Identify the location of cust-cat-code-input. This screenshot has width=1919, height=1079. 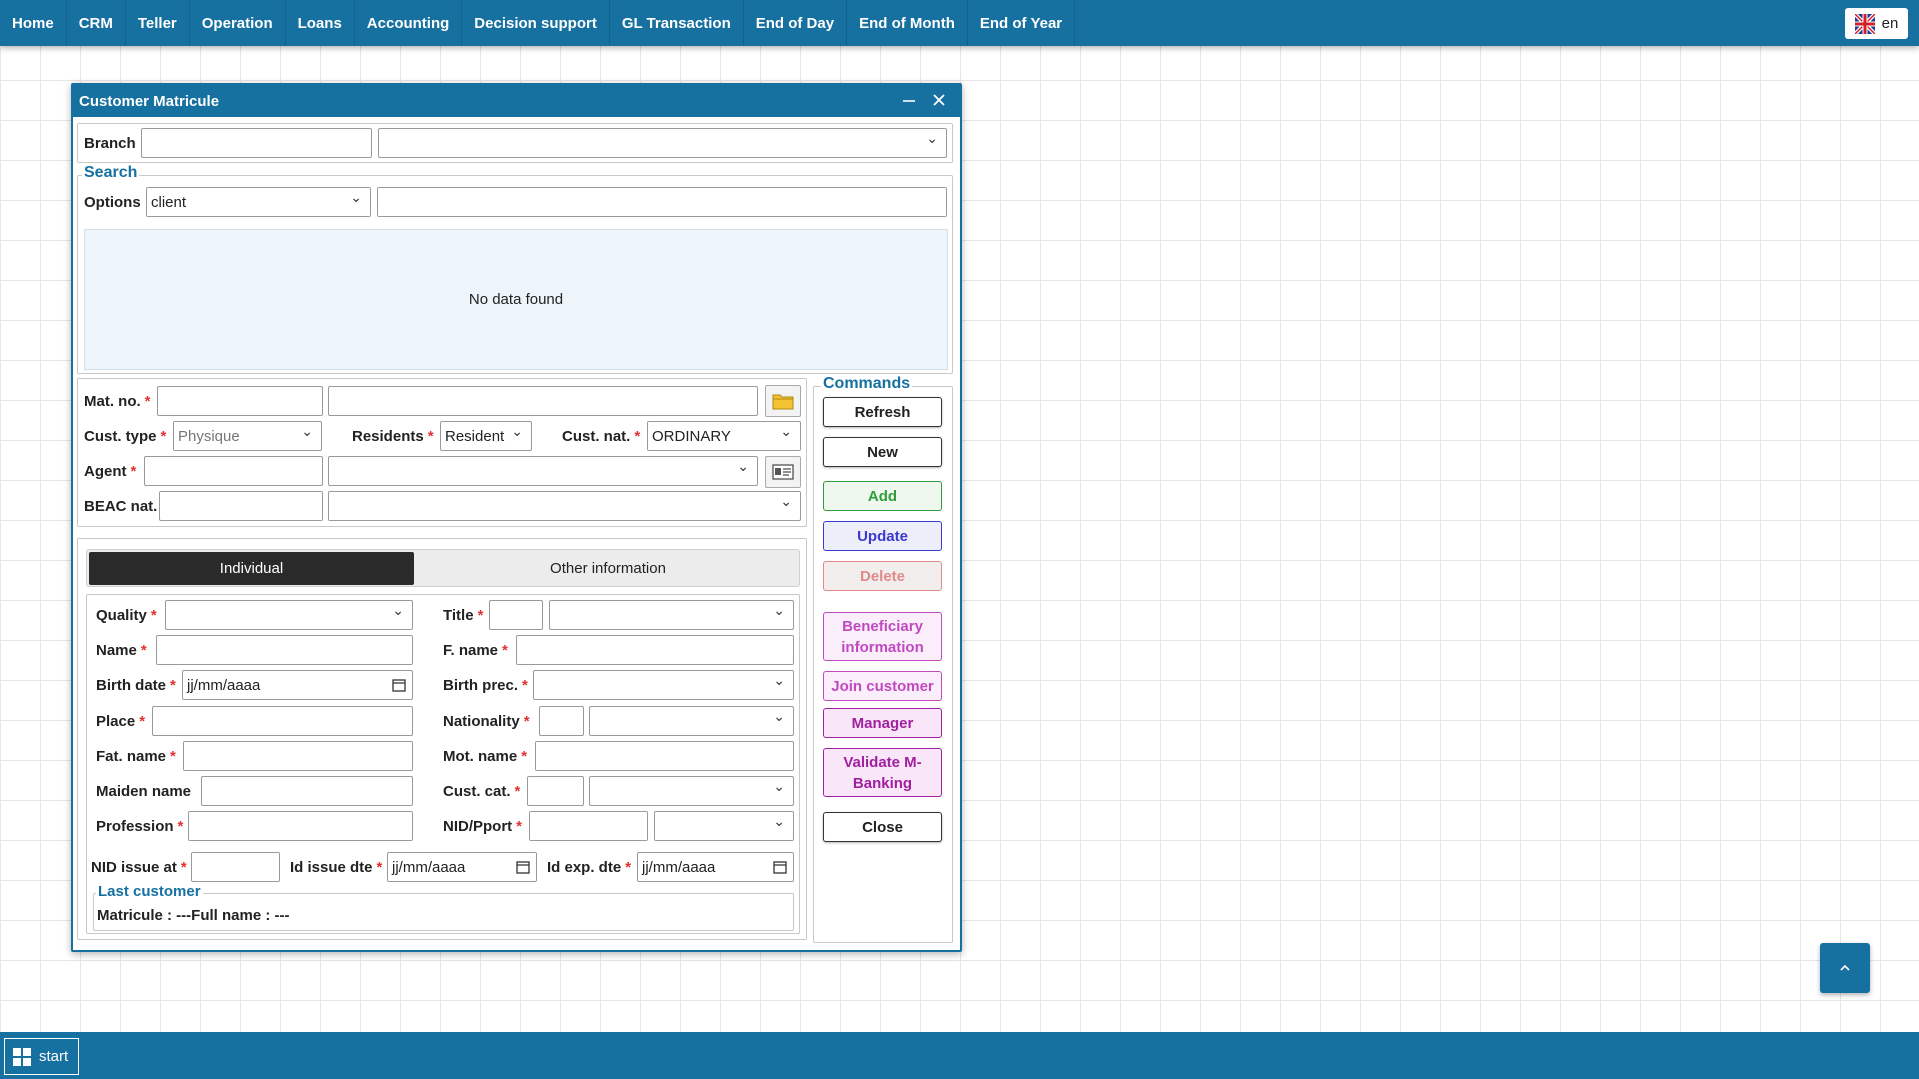
(555, 791).